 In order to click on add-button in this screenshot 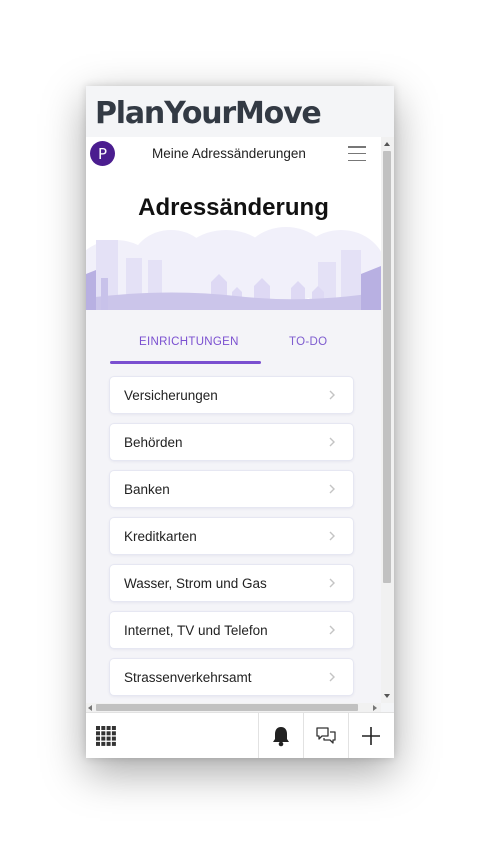, I will do `click(371, 735)`.